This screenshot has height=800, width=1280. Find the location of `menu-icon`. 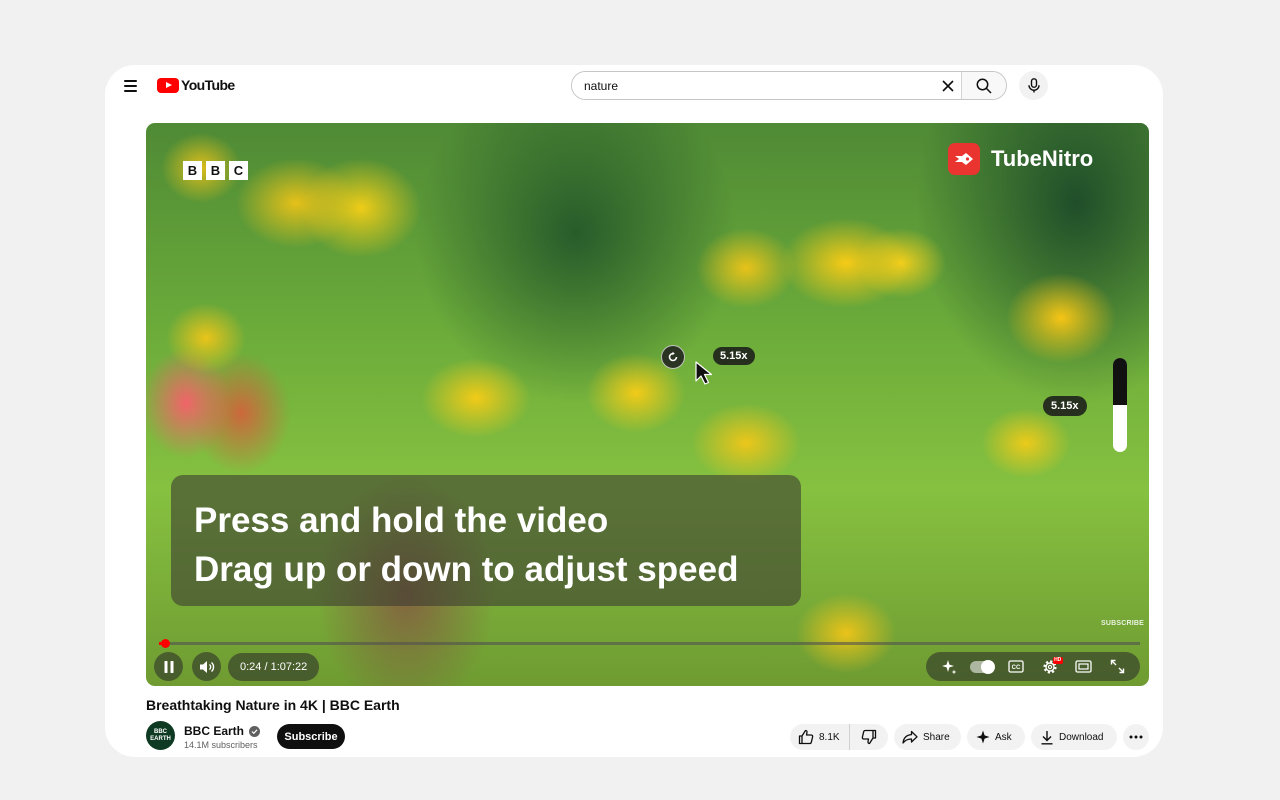

menu-icon is located at coordinates (130, 81).